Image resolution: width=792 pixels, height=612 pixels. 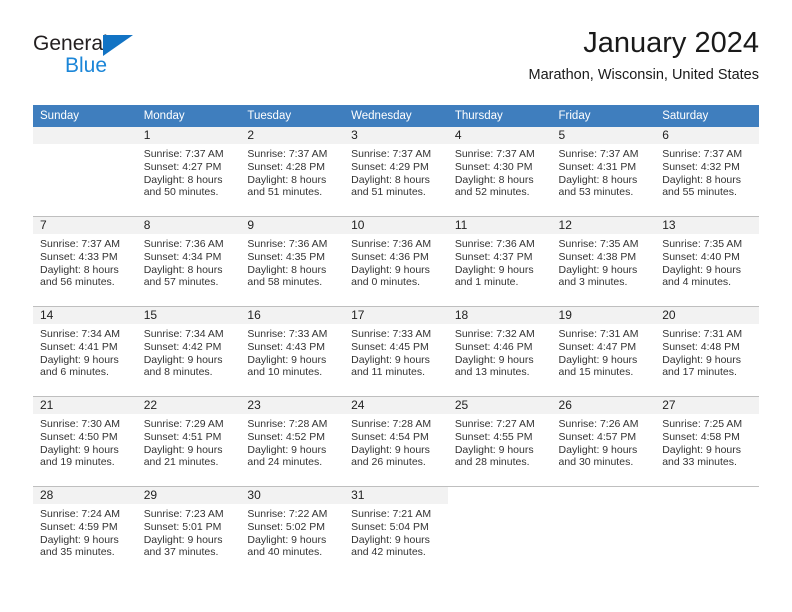 What do you see at coordinates (188, 495) in the screenshot?
I see `day-number: 29` at bounding box center [188, 495].